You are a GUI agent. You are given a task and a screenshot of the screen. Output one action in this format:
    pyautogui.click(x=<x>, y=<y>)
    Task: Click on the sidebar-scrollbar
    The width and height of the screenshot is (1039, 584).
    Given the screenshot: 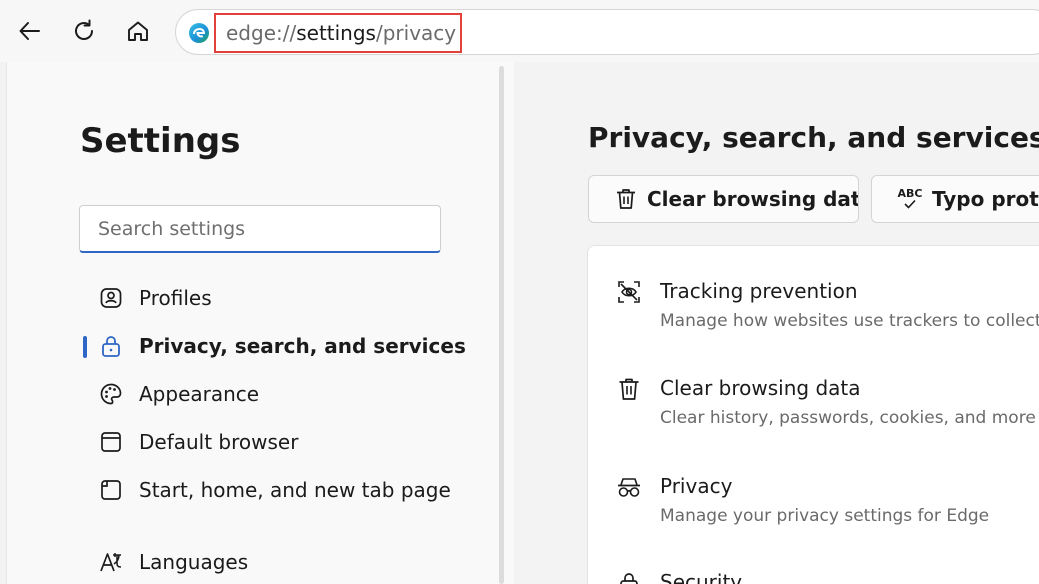 What is the action you would take?
    pyautogui.click(x=501, y=325)
    